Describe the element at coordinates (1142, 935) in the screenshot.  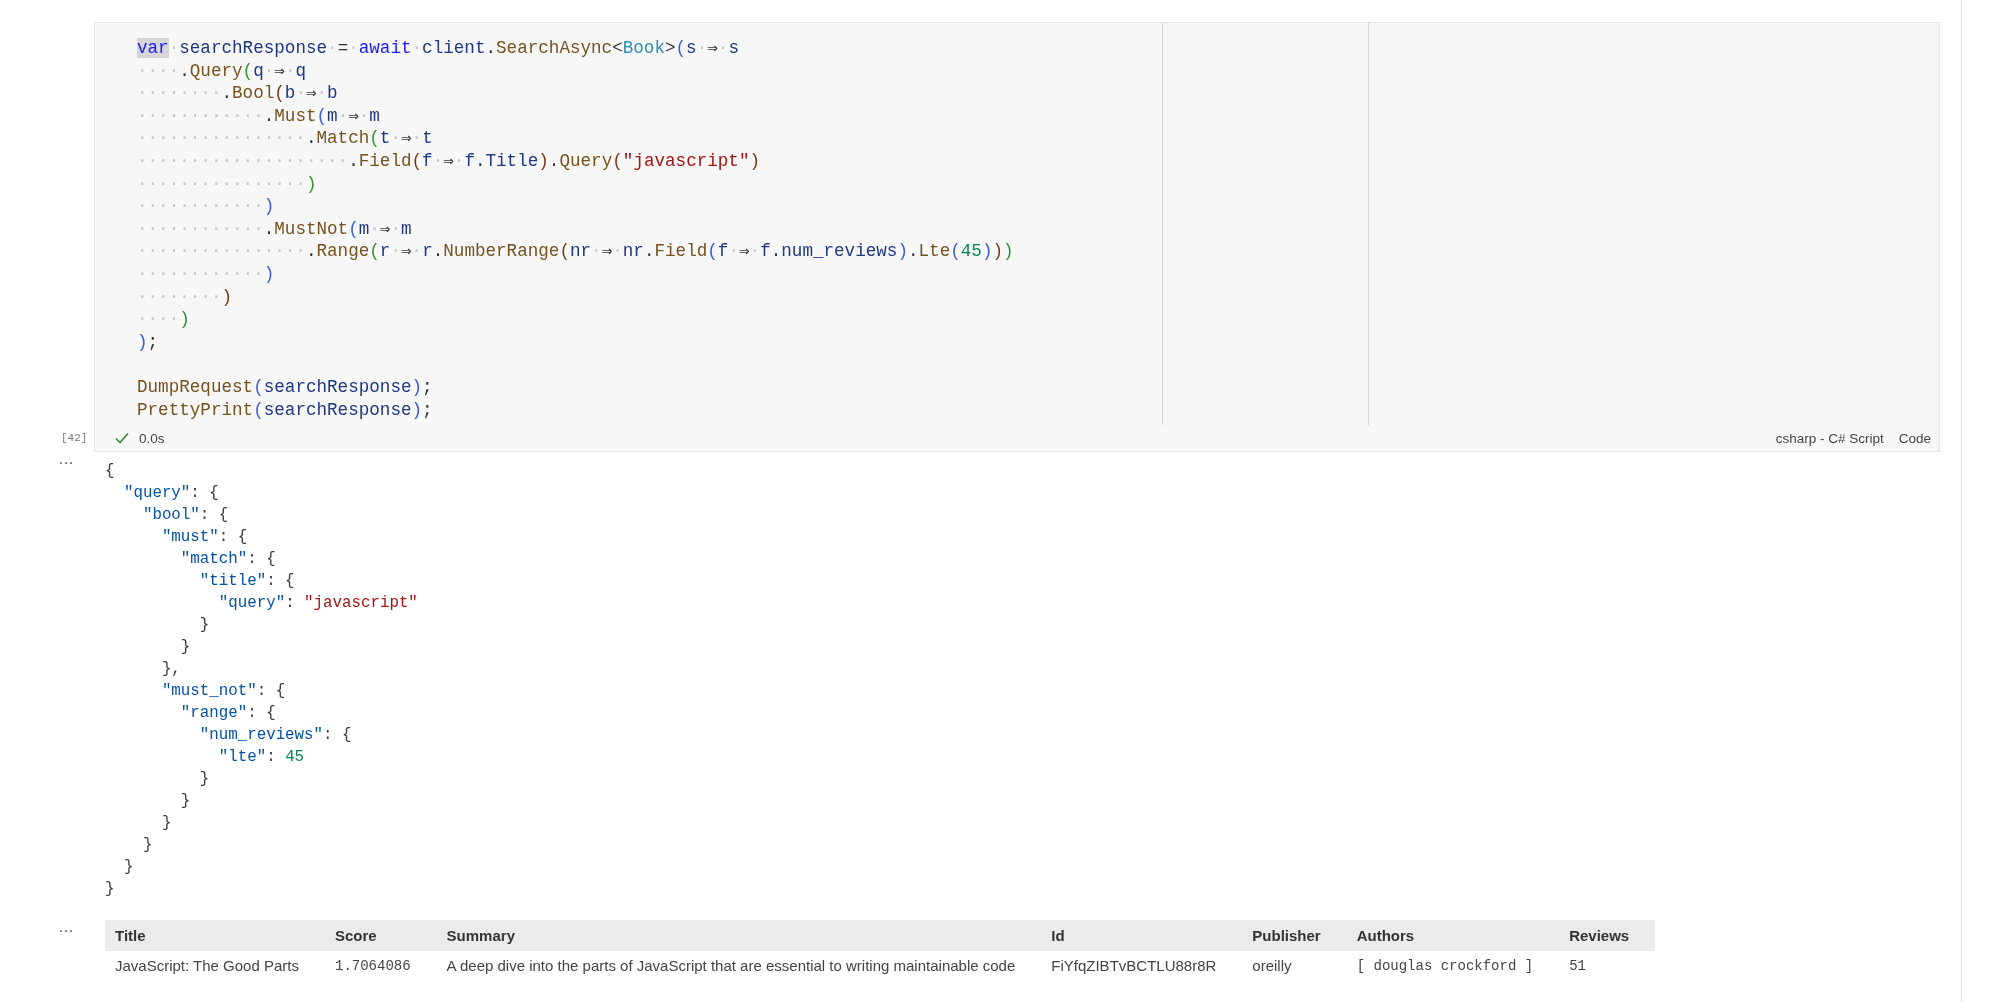
I see `column-header: Id` at that location.